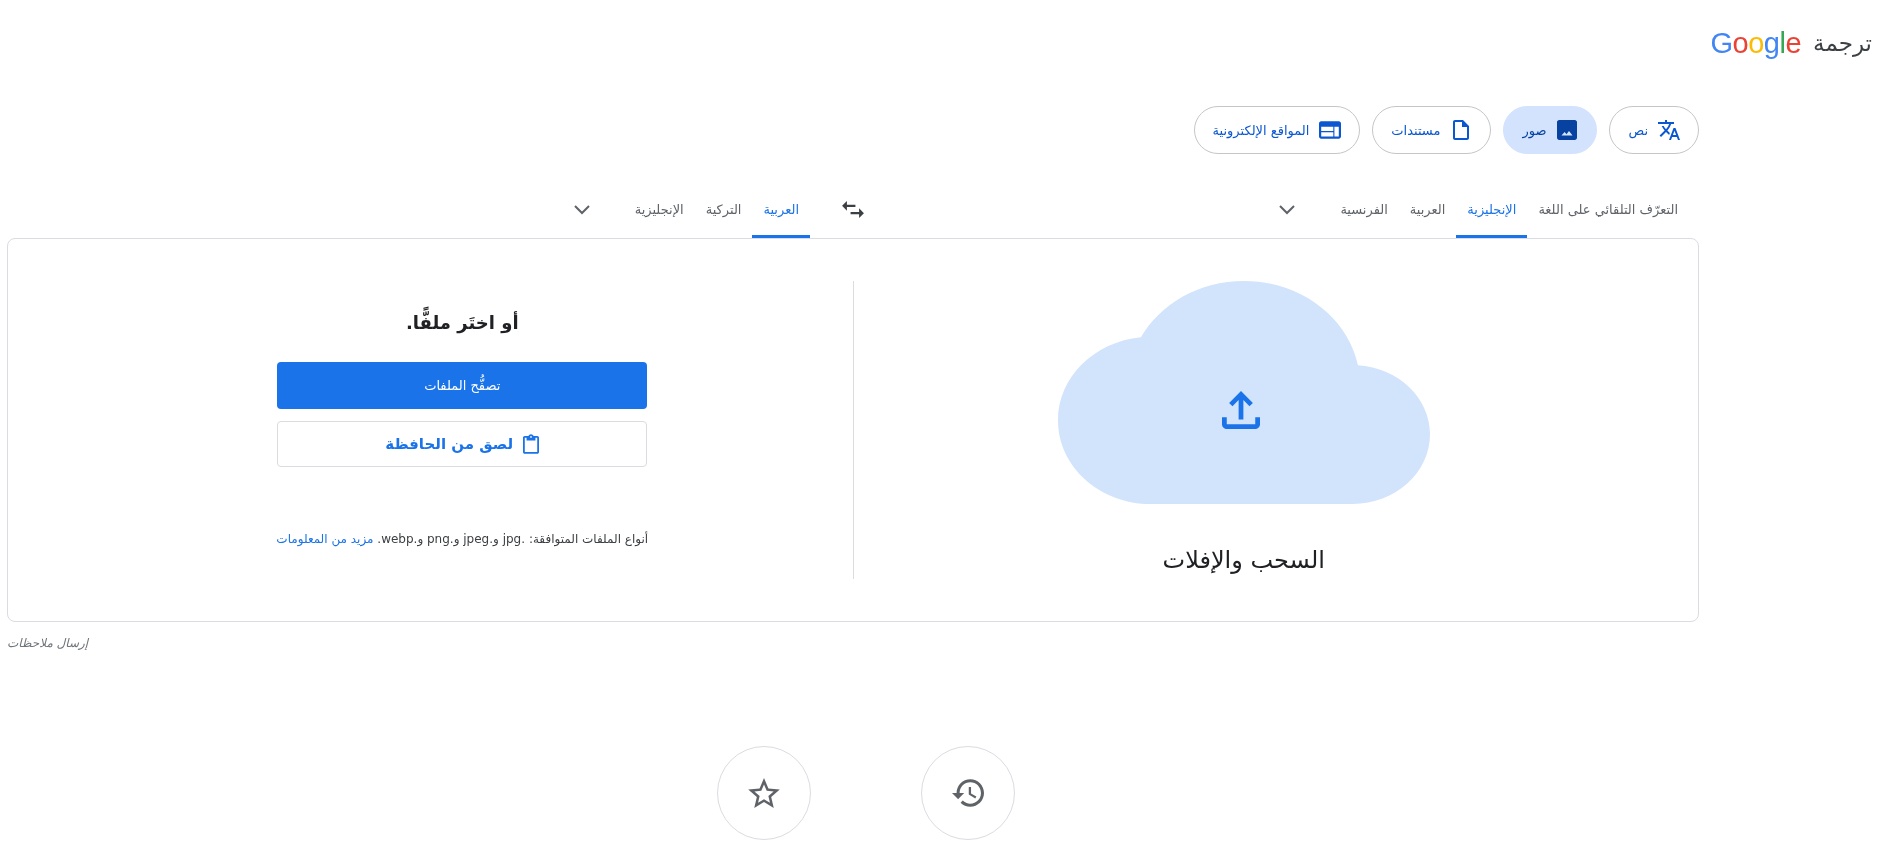 This screenshot has width=1881, height=855. What do you see at coordinates (1756, 43) in the screenshot?
I see `logo-text: Google` at bounding box center [1756, 43].